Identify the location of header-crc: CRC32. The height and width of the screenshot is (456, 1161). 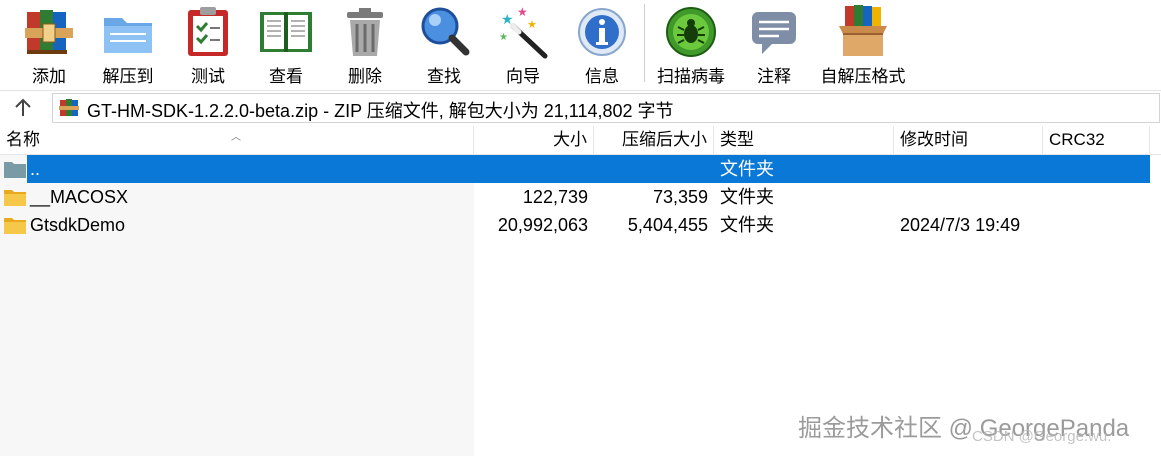
(1096, 140).